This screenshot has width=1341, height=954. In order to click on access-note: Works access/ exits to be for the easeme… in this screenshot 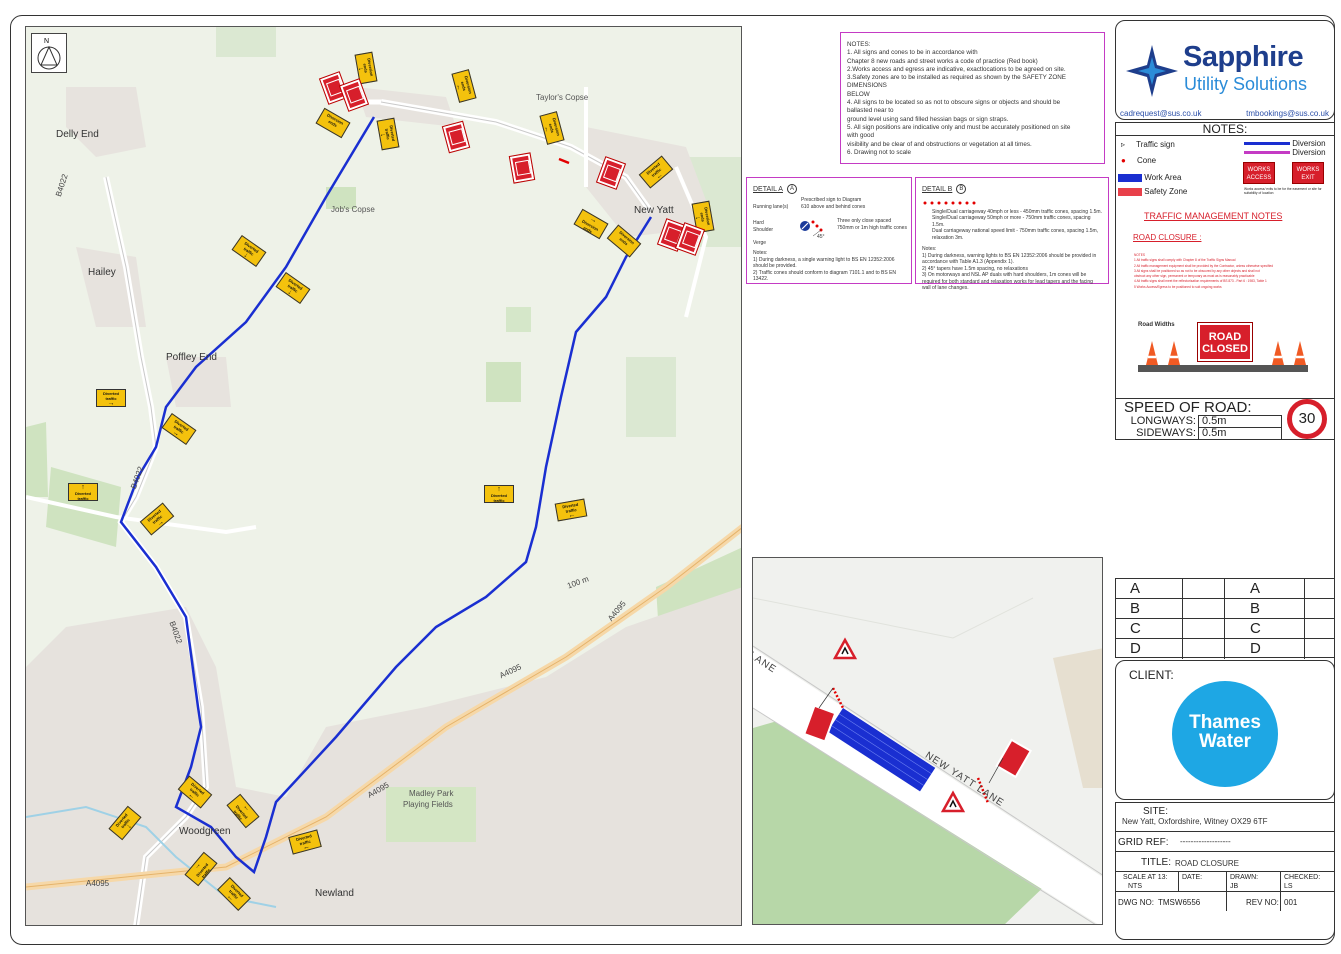, I will do `click(1283, 191)`.